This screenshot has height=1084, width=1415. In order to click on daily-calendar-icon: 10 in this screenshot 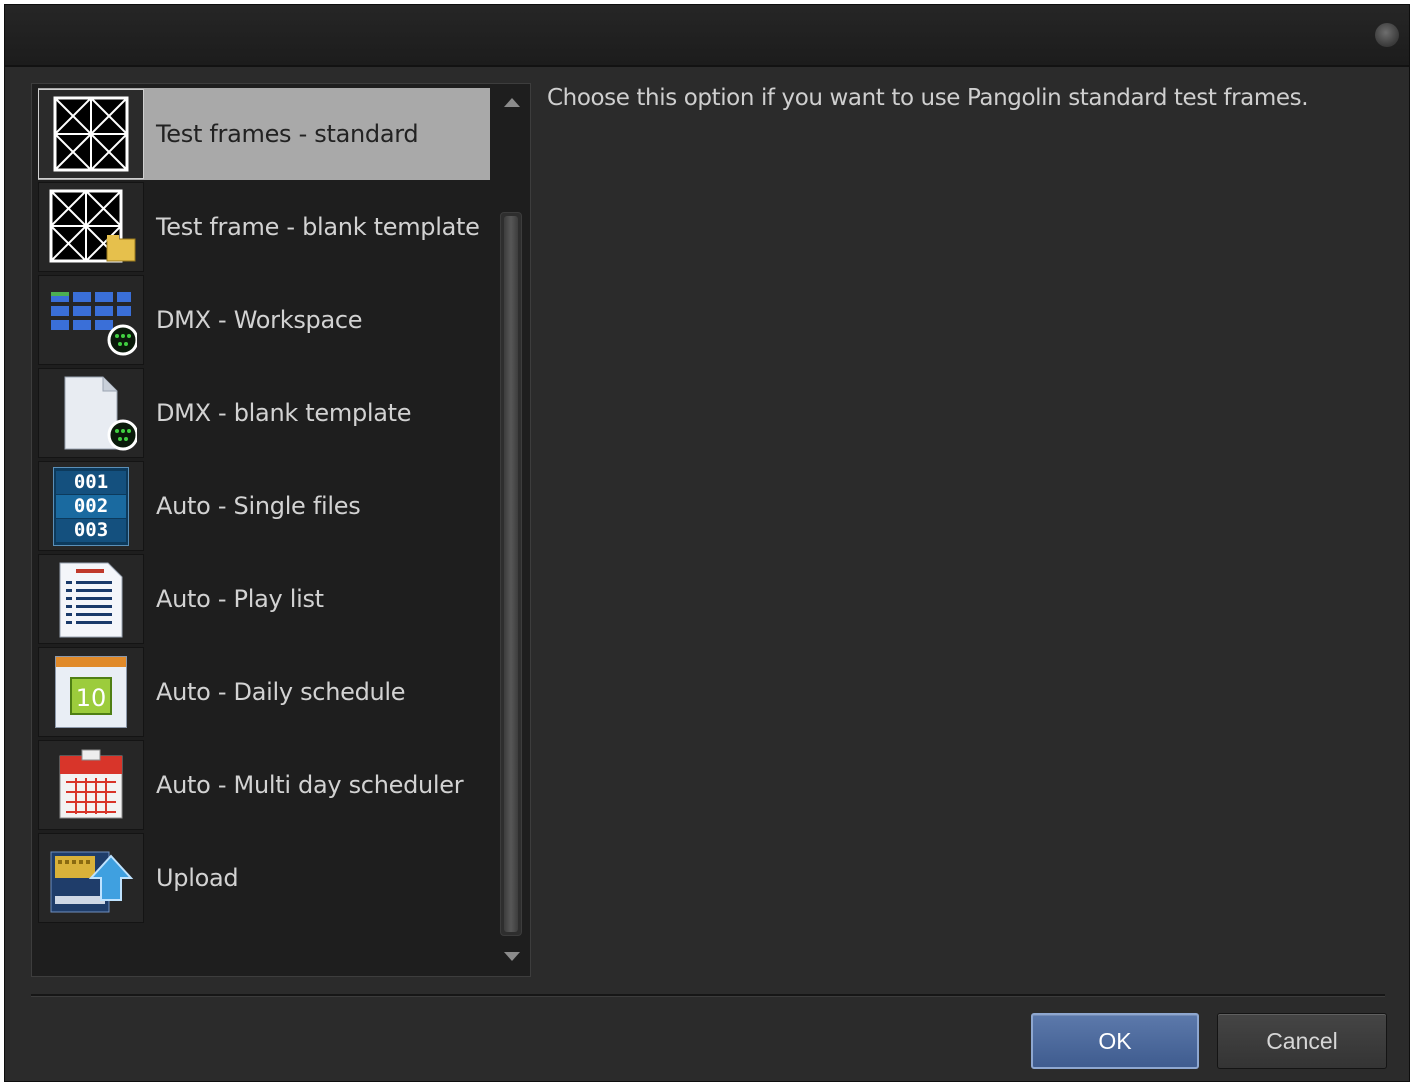, I will do `click(91, 692)`.